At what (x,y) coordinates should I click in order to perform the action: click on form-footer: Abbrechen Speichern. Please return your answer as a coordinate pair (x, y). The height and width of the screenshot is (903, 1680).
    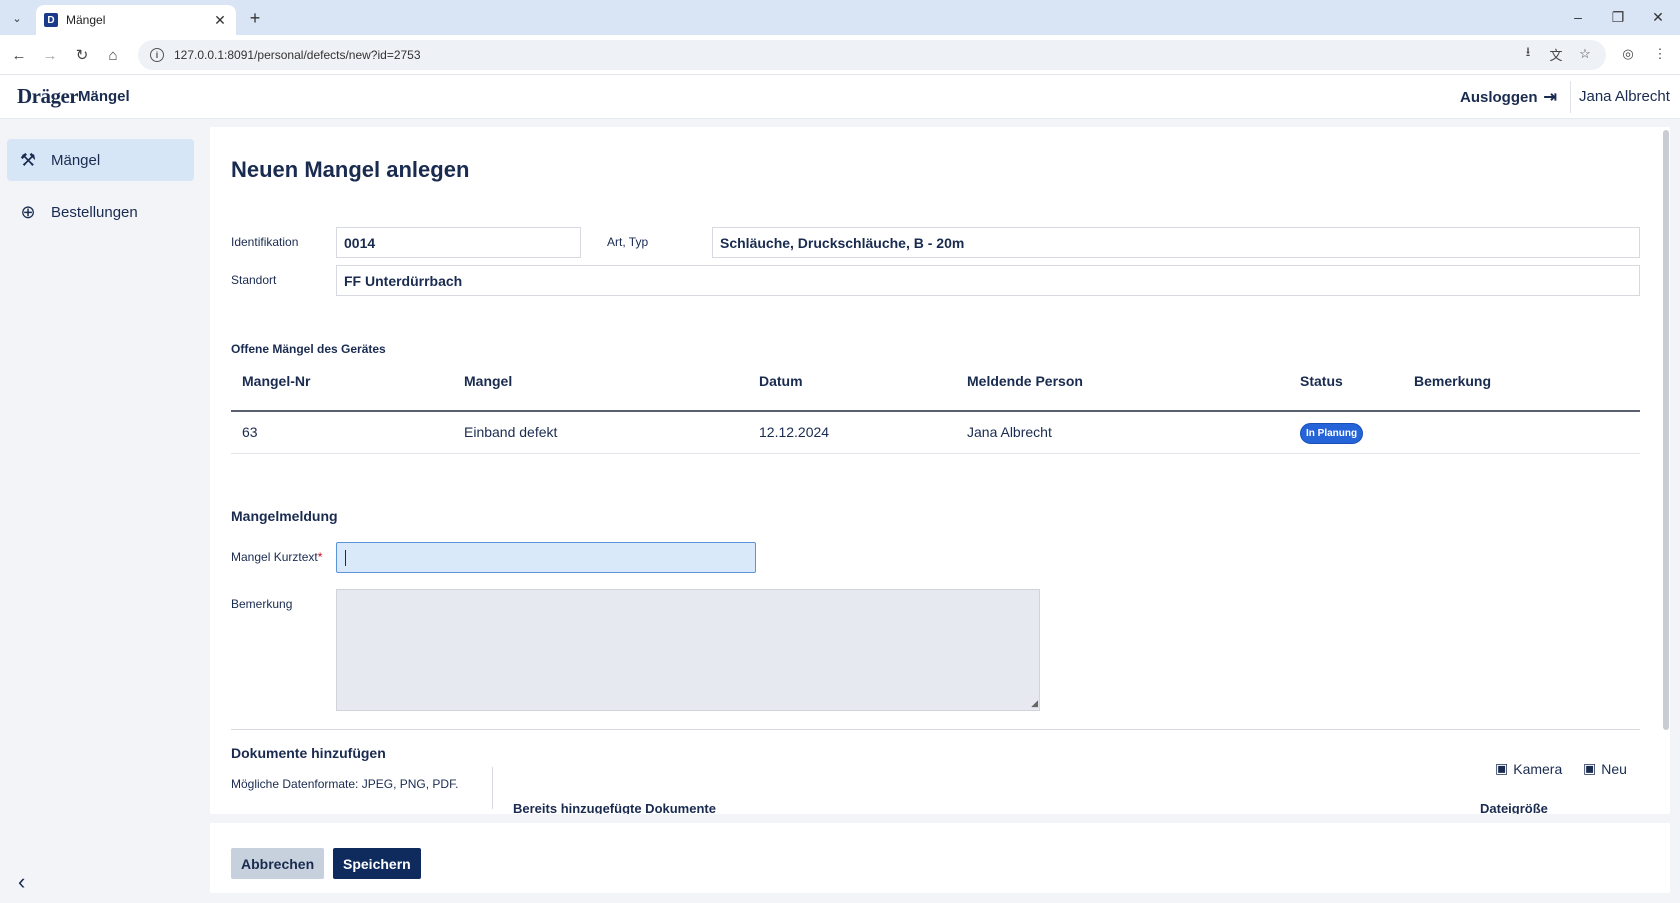
    Looking at the image, I should click on (940, 858).